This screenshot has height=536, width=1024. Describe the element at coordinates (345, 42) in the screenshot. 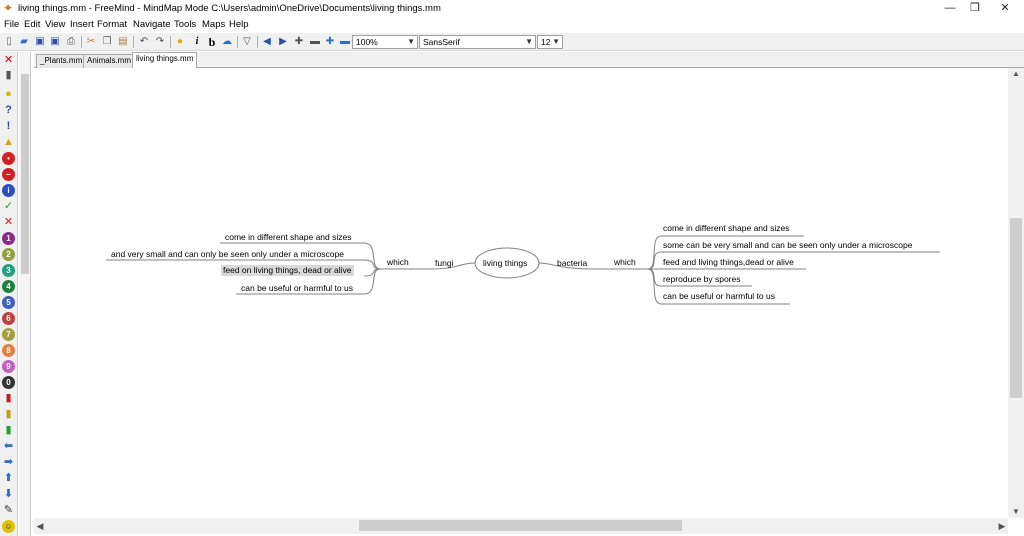

I see `collapse-icon: ▬` at that location.